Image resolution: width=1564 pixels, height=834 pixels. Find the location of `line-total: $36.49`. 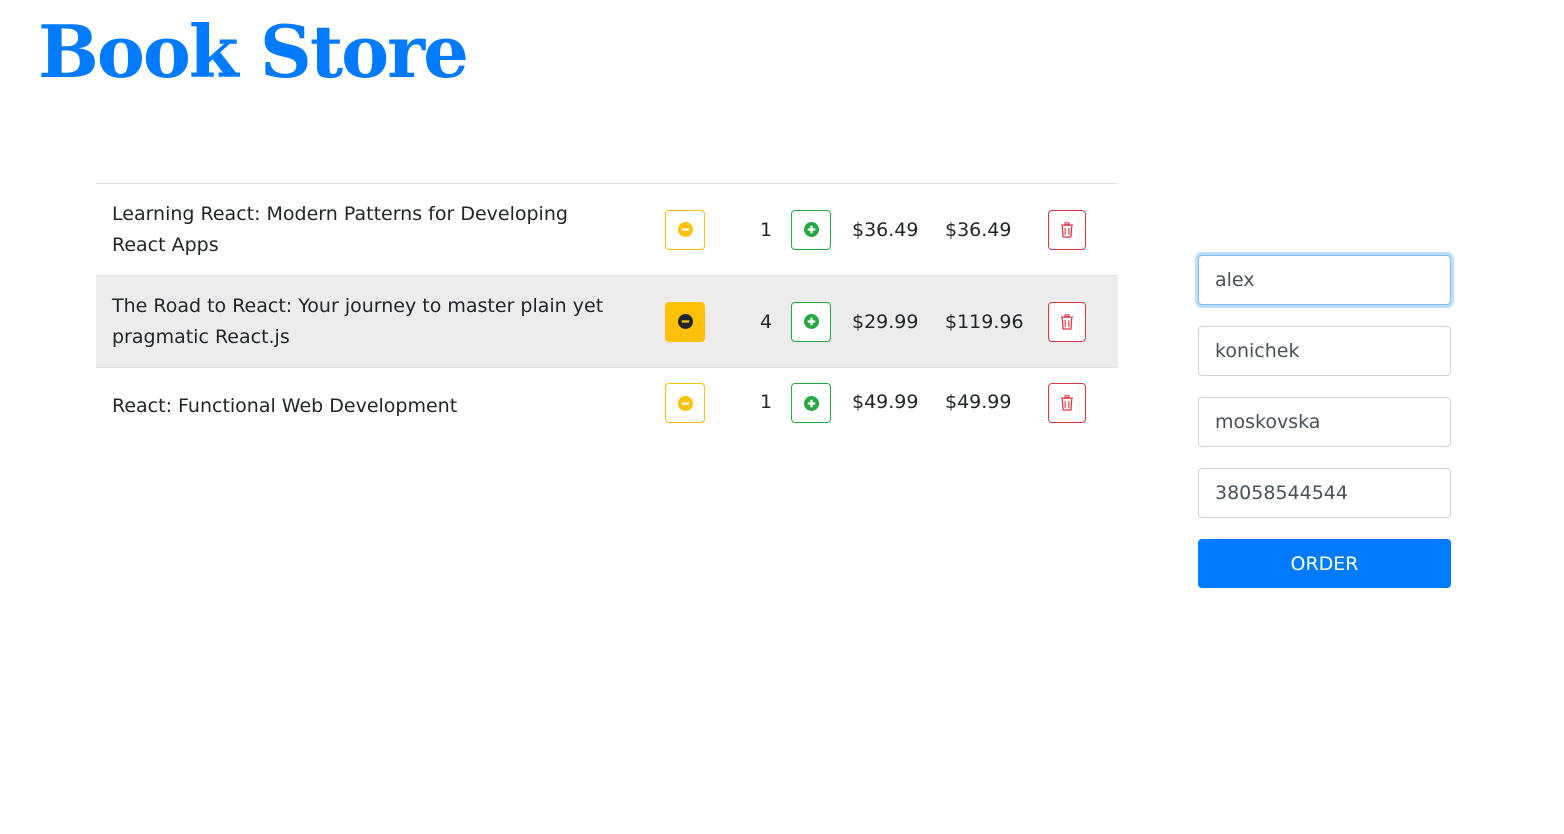

line-total: $36.49 is located at coordinates (996, 229).